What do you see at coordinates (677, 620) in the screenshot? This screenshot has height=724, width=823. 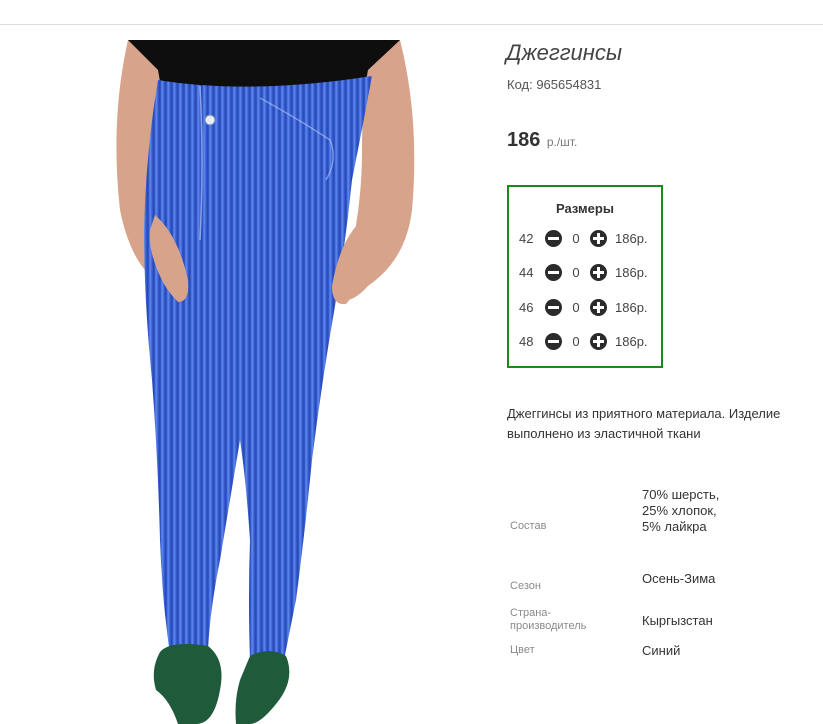 I see `attr-value-country: Кыргызстан` at bounding box center [677, 620].